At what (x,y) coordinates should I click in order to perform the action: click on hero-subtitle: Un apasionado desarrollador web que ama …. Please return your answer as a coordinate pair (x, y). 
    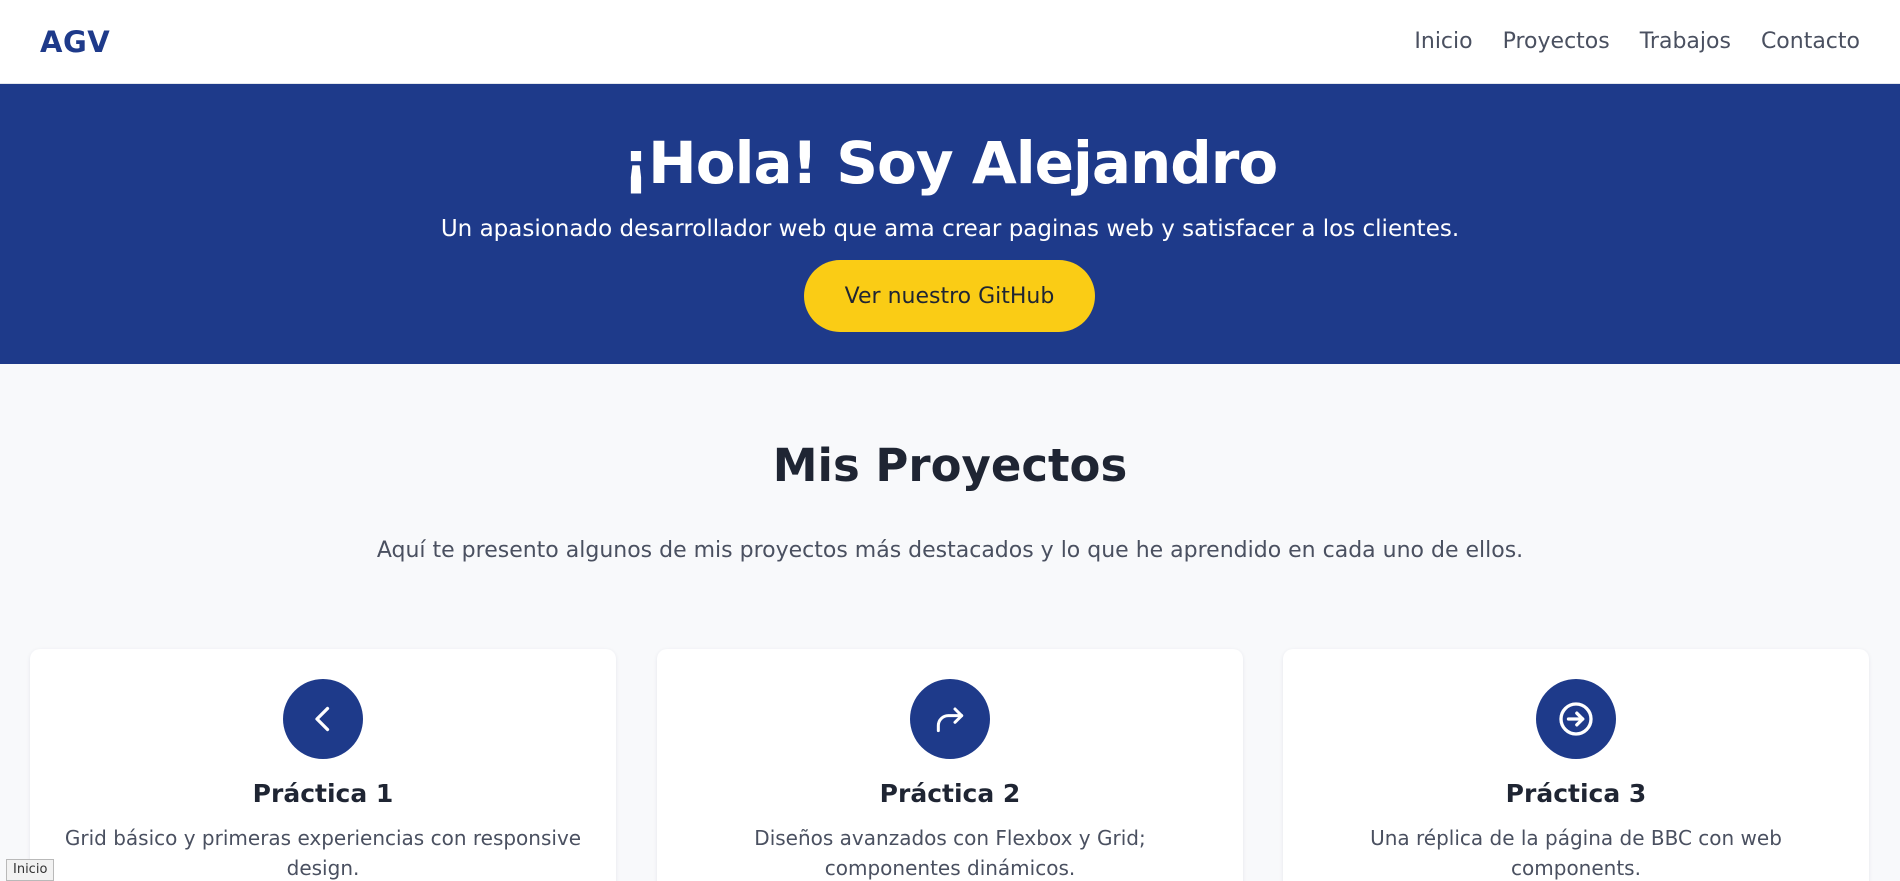
    Looking at the image, I should click on (950, 229).